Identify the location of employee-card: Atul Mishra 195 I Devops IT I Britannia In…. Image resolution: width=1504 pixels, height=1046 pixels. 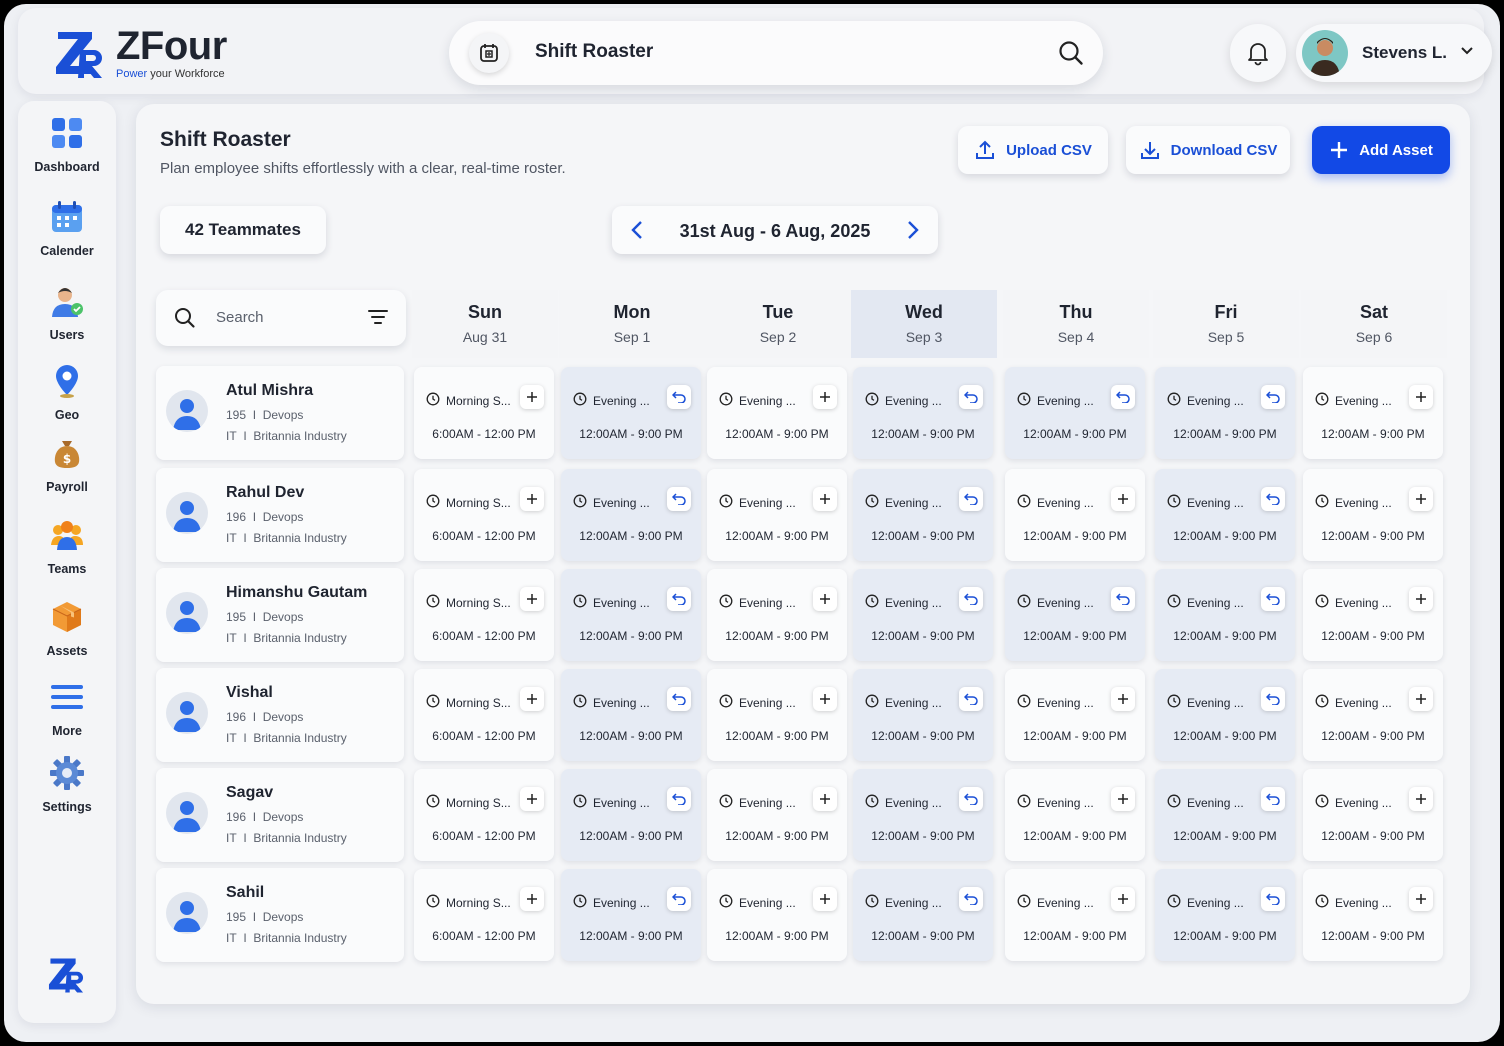
(280, 413).